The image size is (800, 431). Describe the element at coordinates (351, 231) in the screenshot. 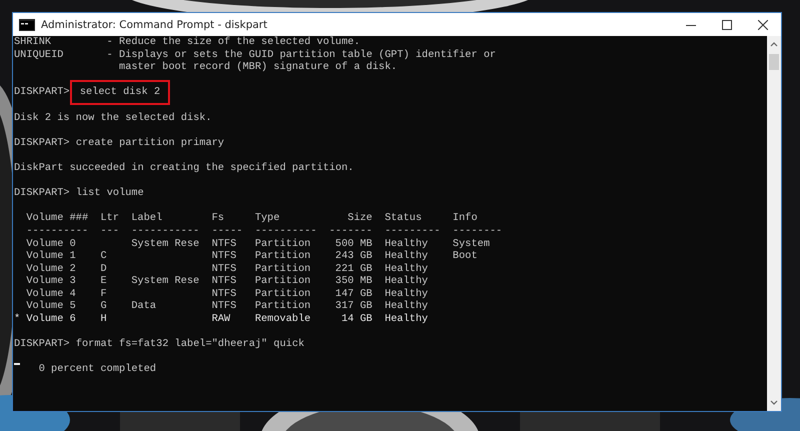

I see `header-rule: -------` at that location.